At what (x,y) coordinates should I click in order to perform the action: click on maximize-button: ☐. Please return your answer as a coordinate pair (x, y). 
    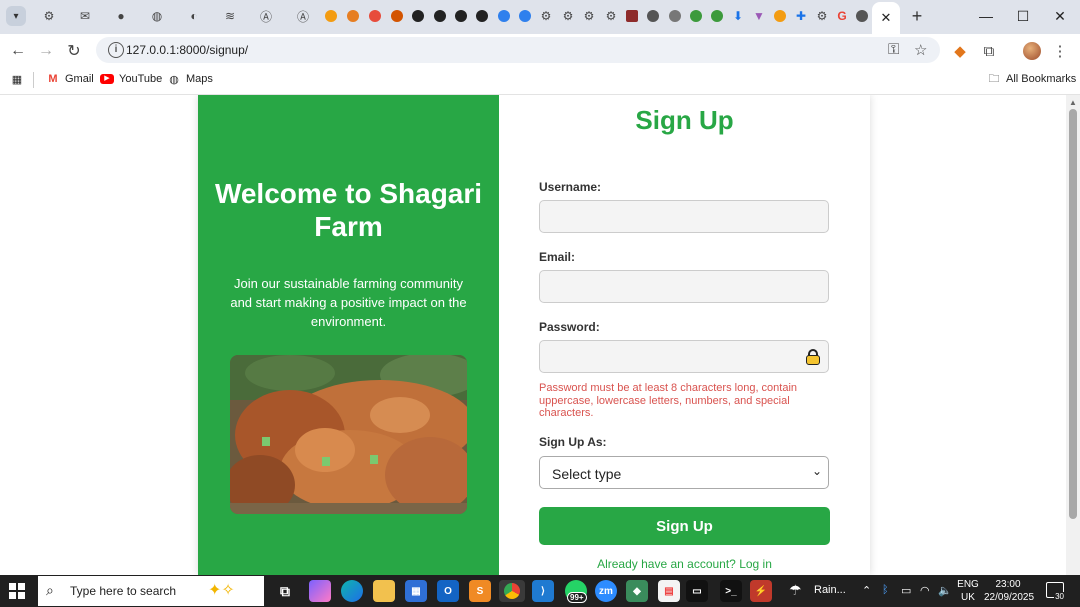
    Looking at the image, I should click on (1023, 16).